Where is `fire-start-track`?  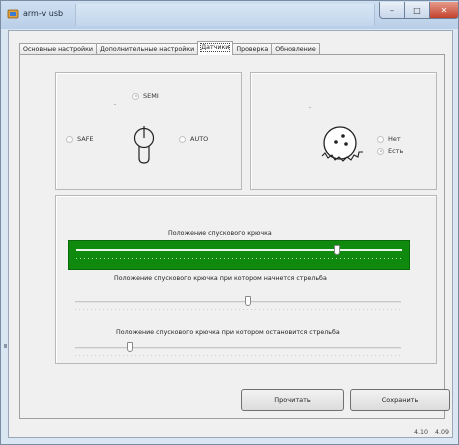
fire-start-track is located at coordinates (238, 302).